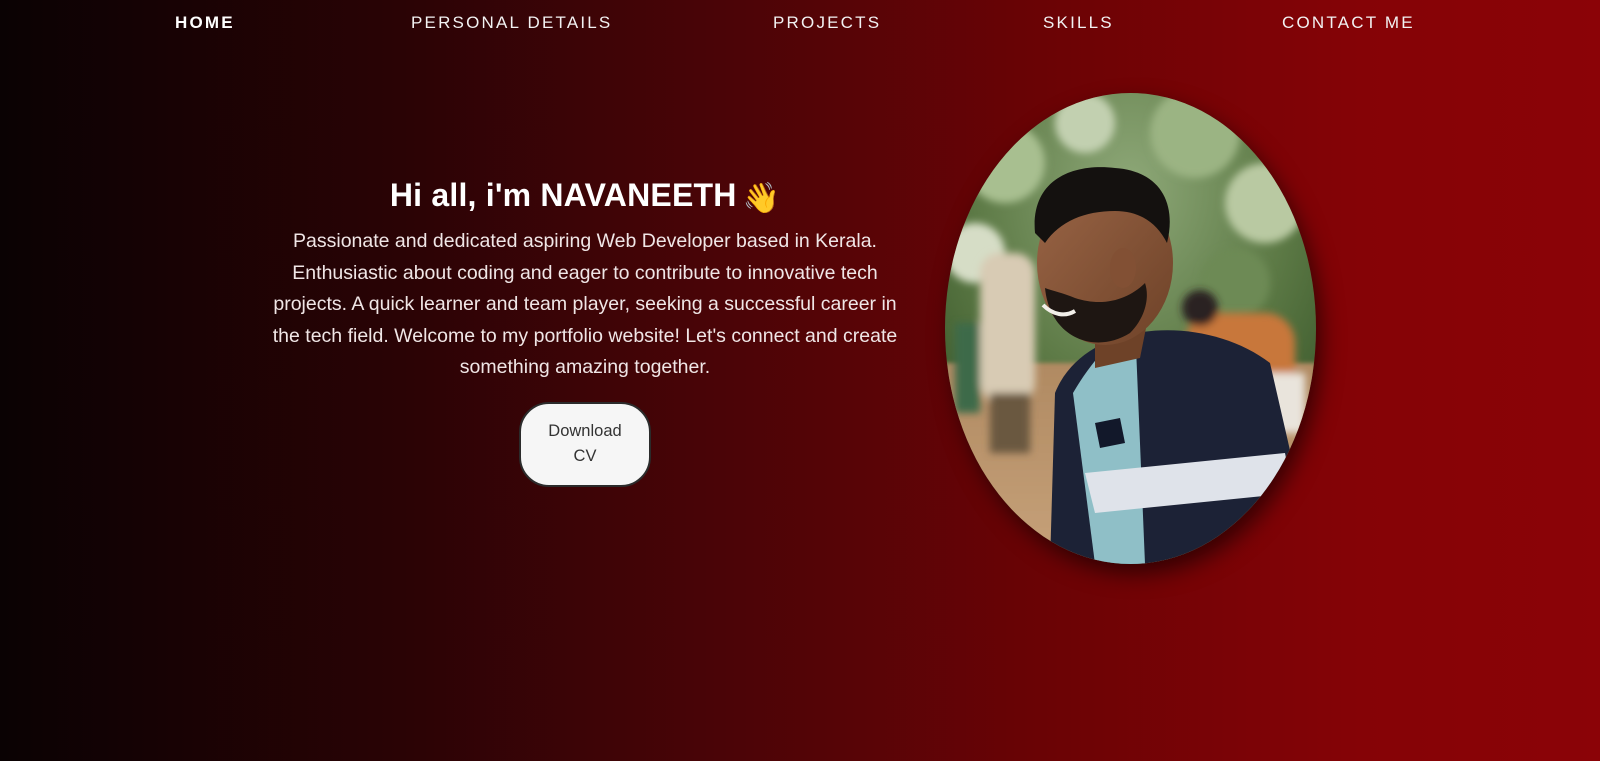 Image resolution: width=1600 pixels, height=761 pixels. I want to click on nav-personal-details: PERSONAL DETAILS, so click(511, 23).